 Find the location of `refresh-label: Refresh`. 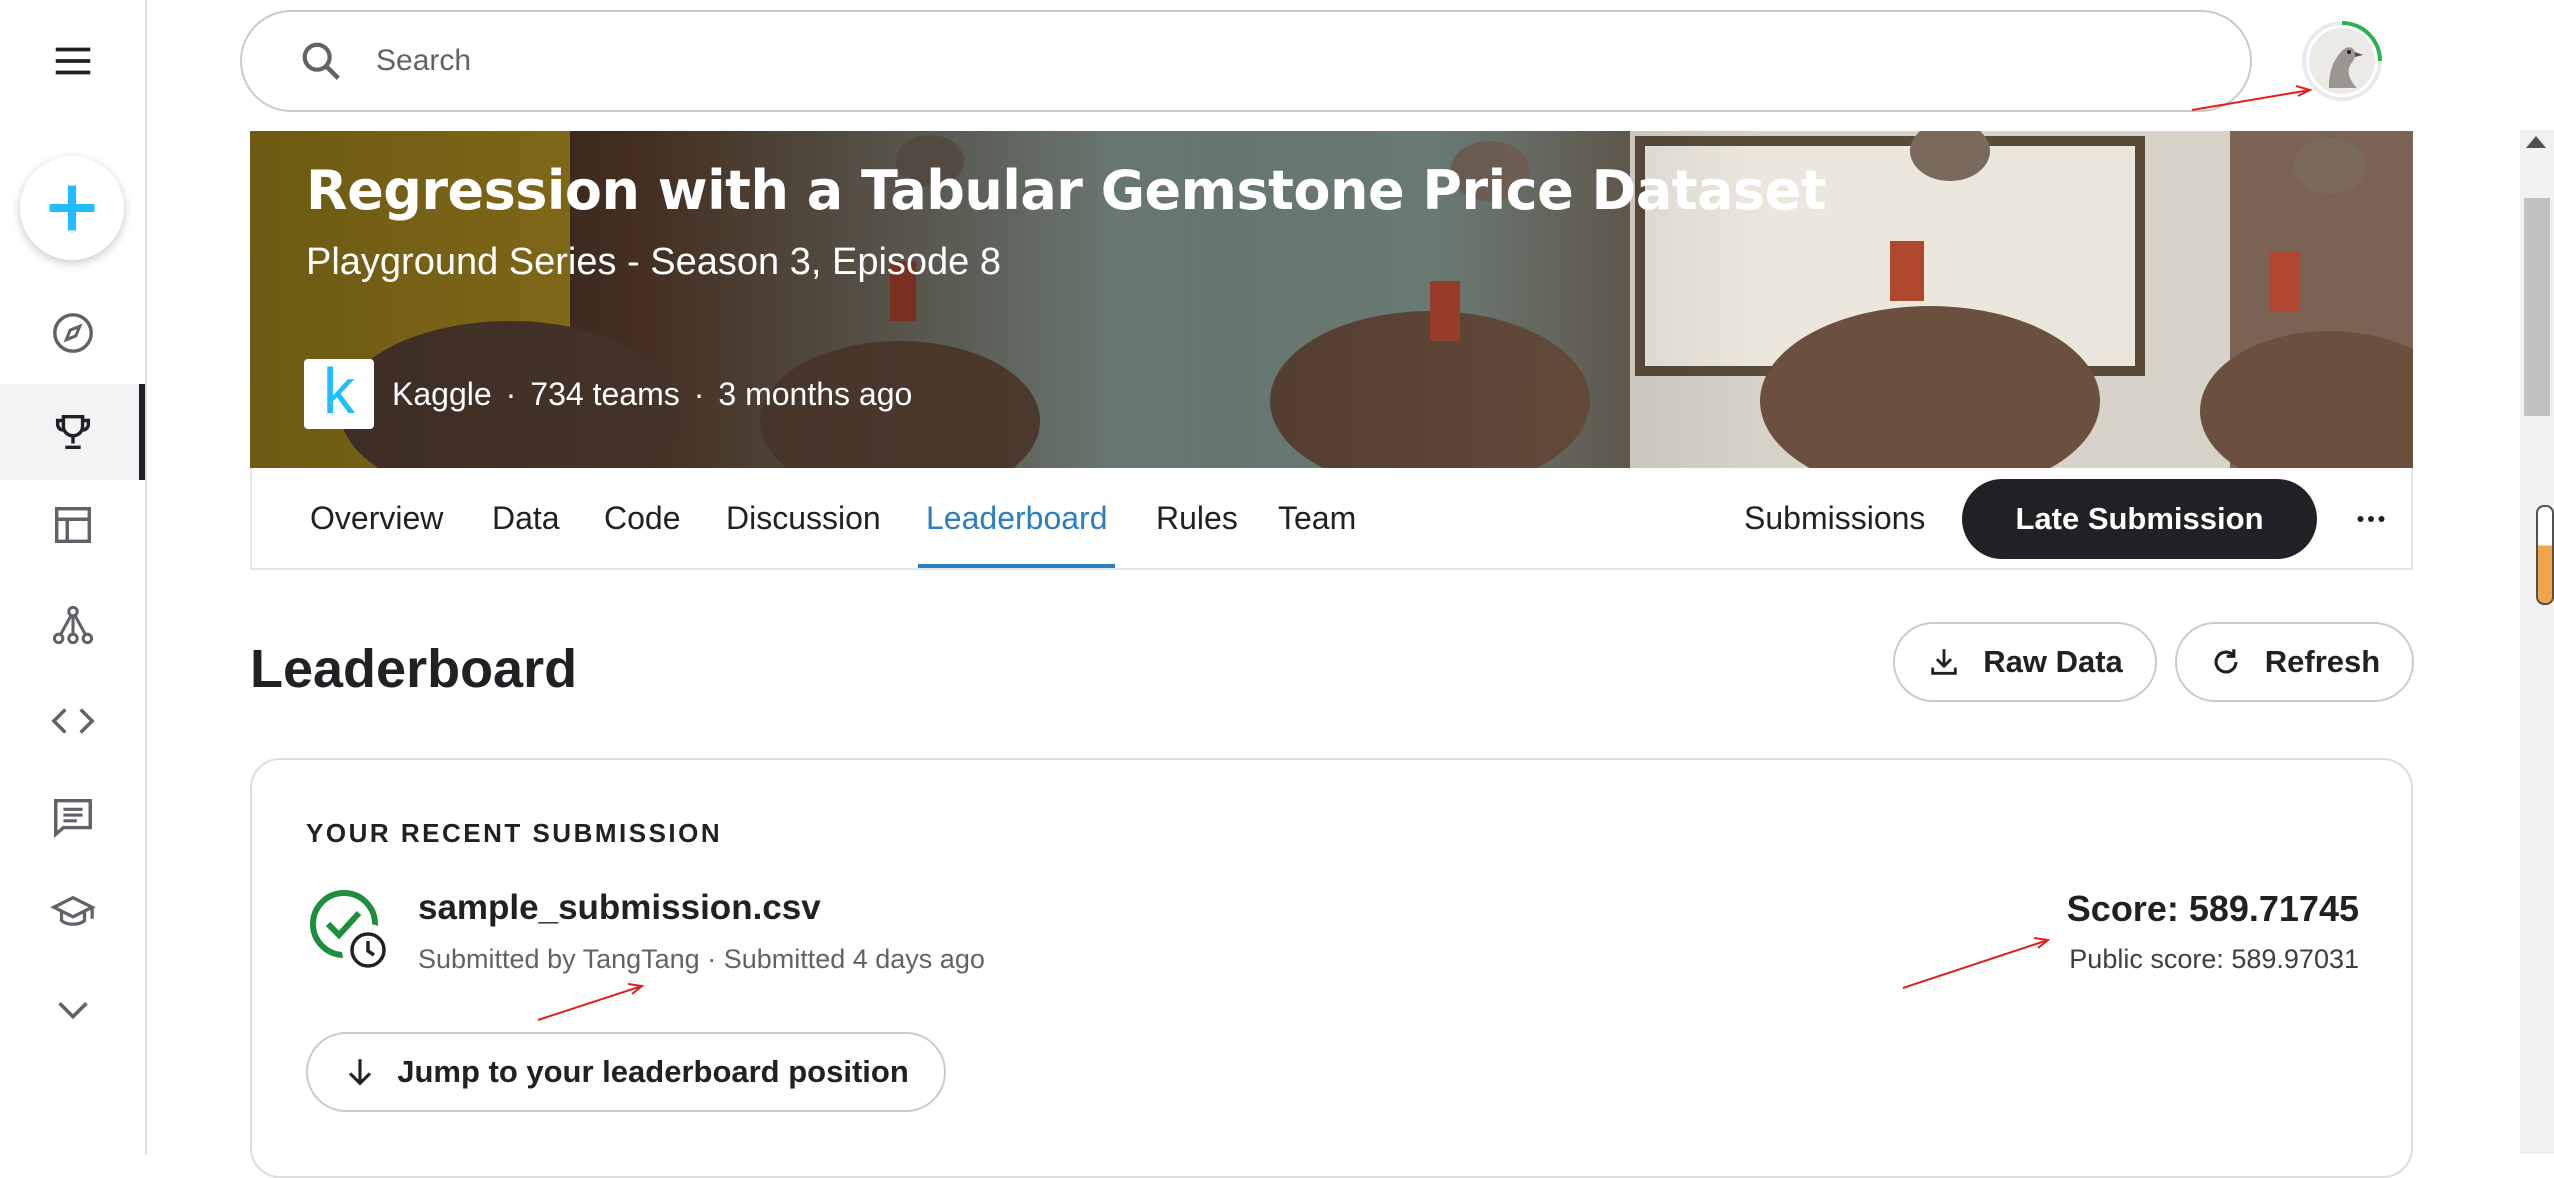

refresh-label: Refresh is located at coordinates (2322, 661).